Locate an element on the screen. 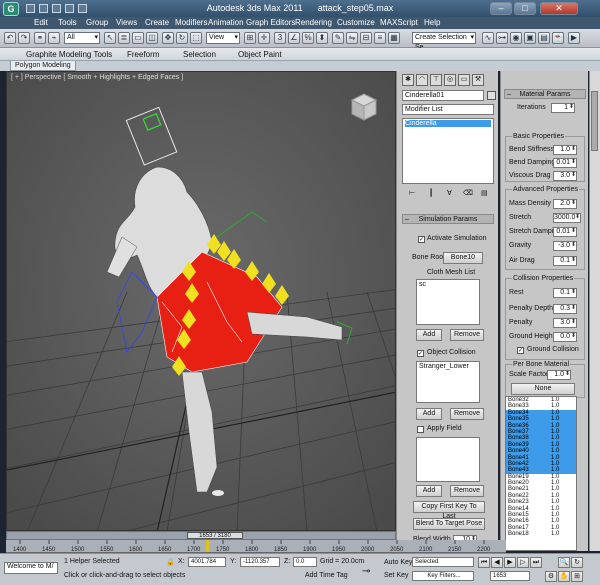  key-mode-dropdown: Selected is located at coordinates (443, 562).